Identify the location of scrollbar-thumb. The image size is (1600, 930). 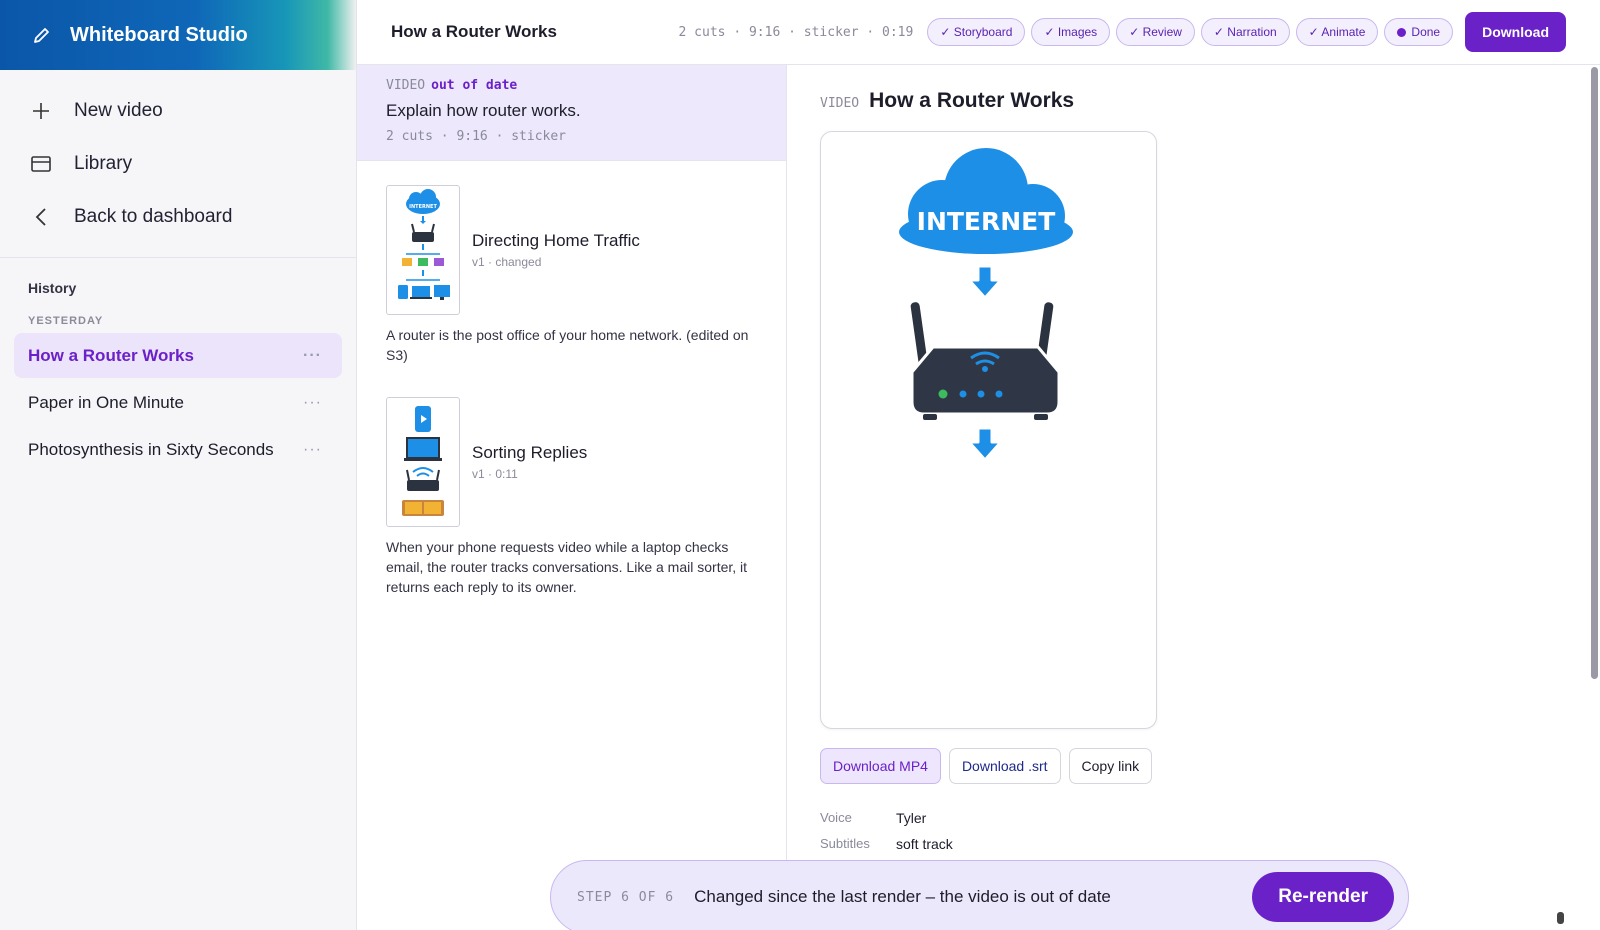
(1560, 918).